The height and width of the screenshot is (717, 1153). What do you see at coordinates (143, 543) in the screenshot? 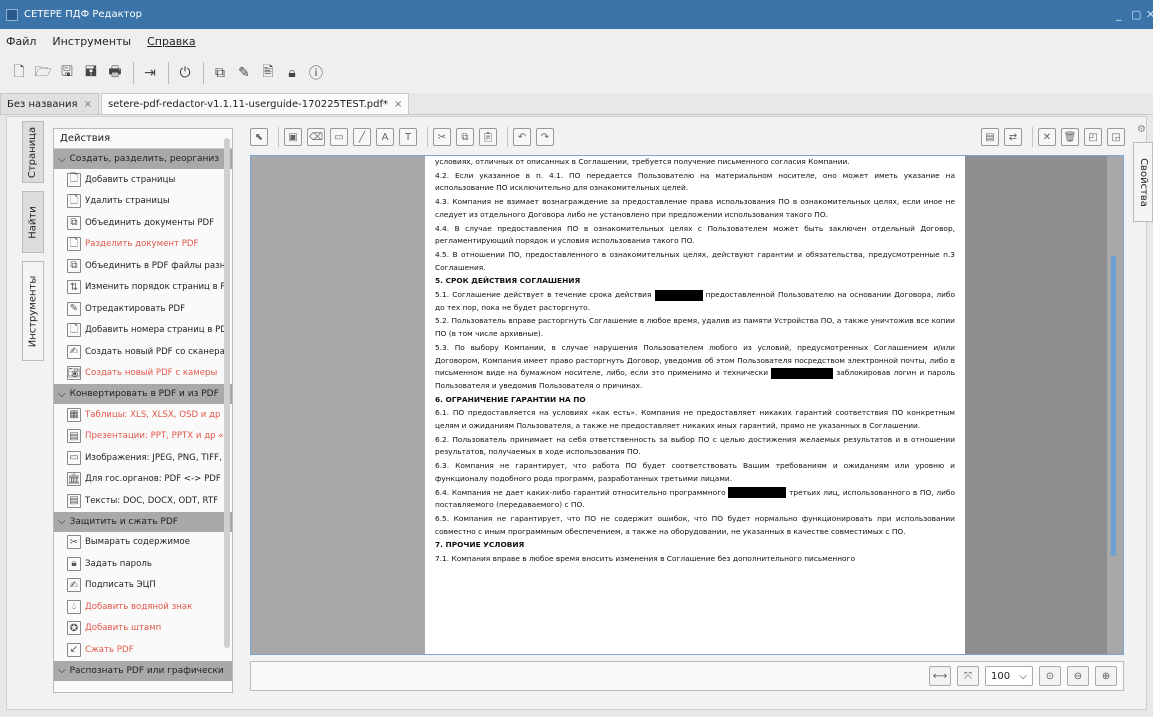
I see `action-item: ✂ Вымарать содержимое` at bounding box center [143, 543].